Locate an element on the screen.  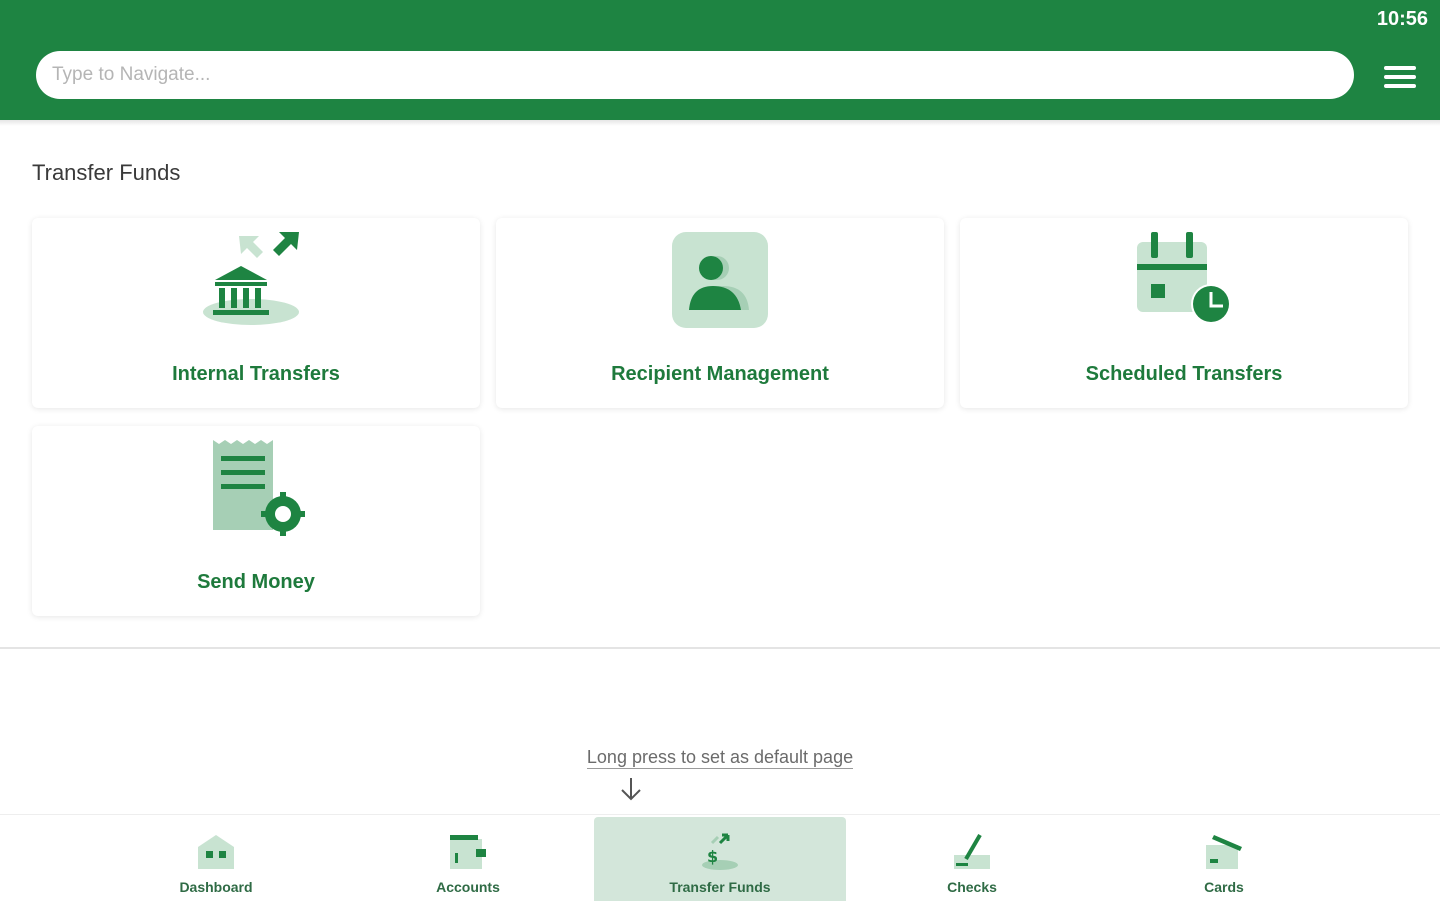
nav-dashboard: Dashboard is located at coordinates (216, 859).